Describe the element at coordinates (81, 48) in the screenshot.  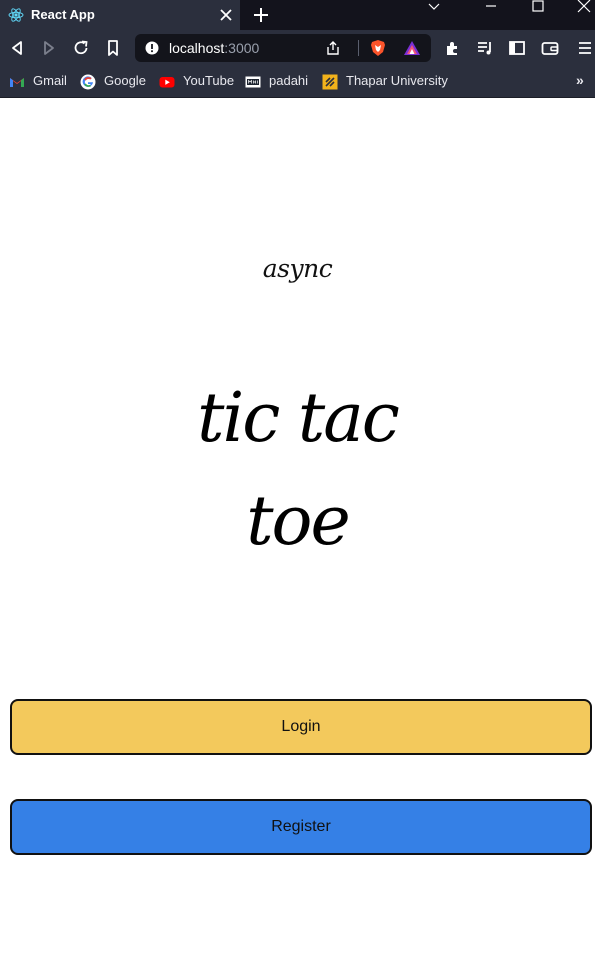
I see `reload-icon` at that location.